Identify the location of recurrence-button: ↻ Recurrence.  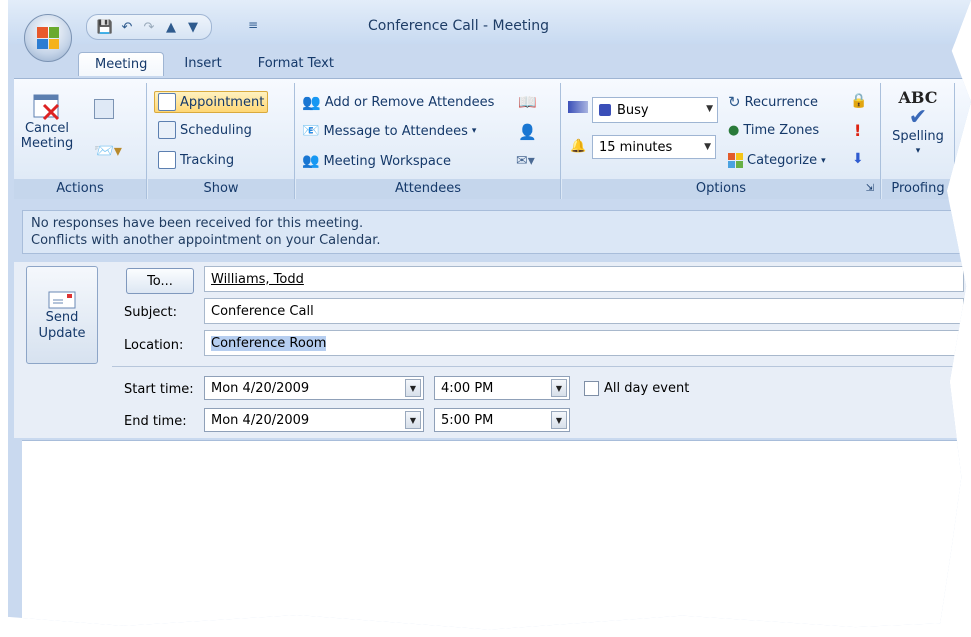
(773, 102).